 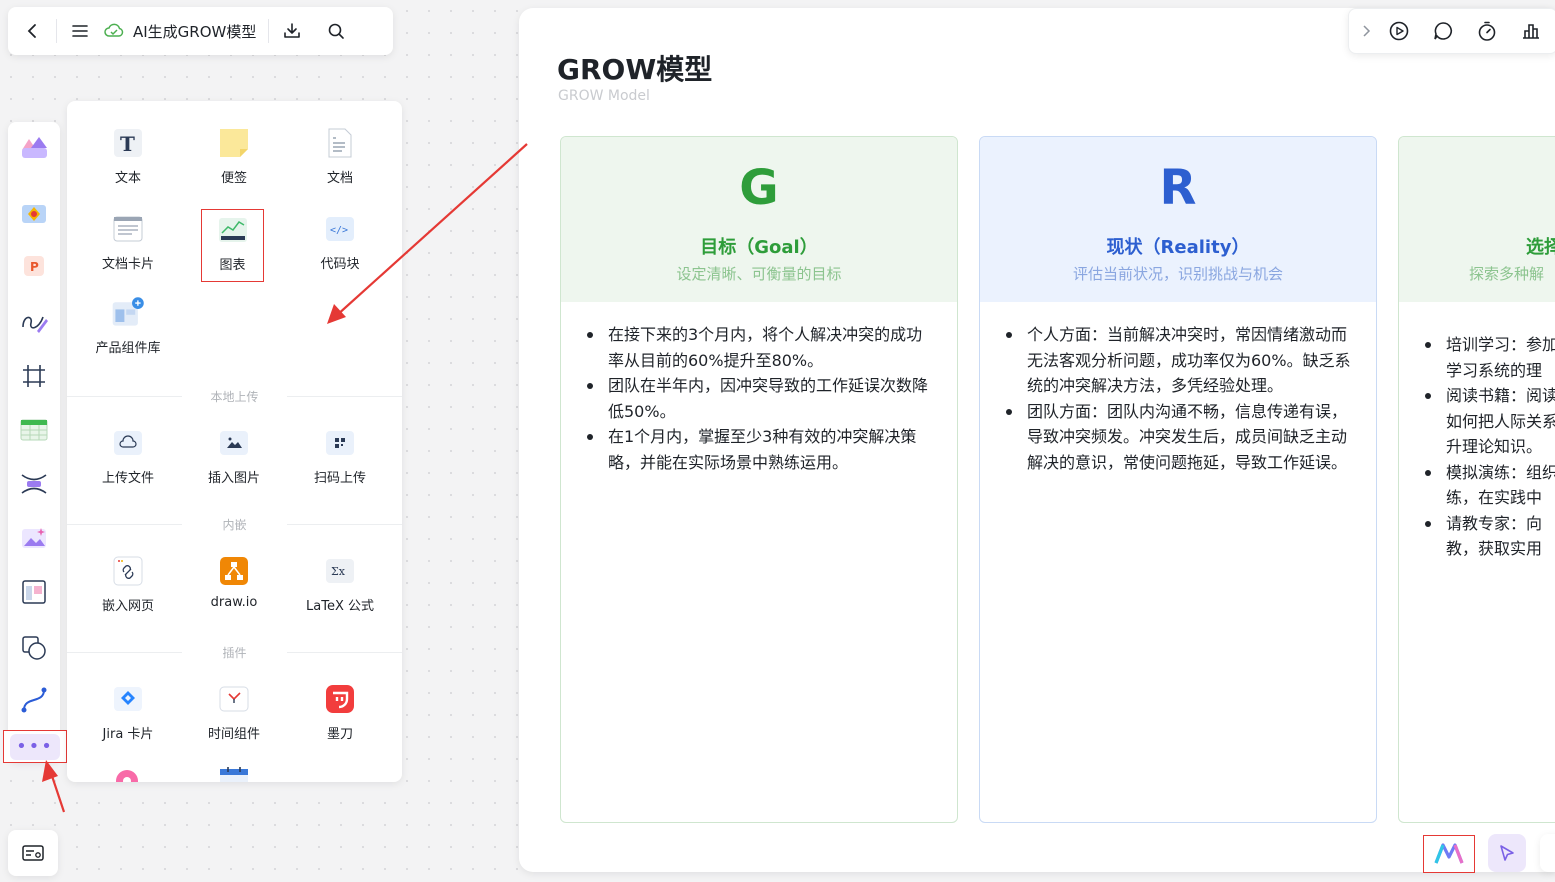 I want to click on heart-app-icon, so click(x=127, y=776).